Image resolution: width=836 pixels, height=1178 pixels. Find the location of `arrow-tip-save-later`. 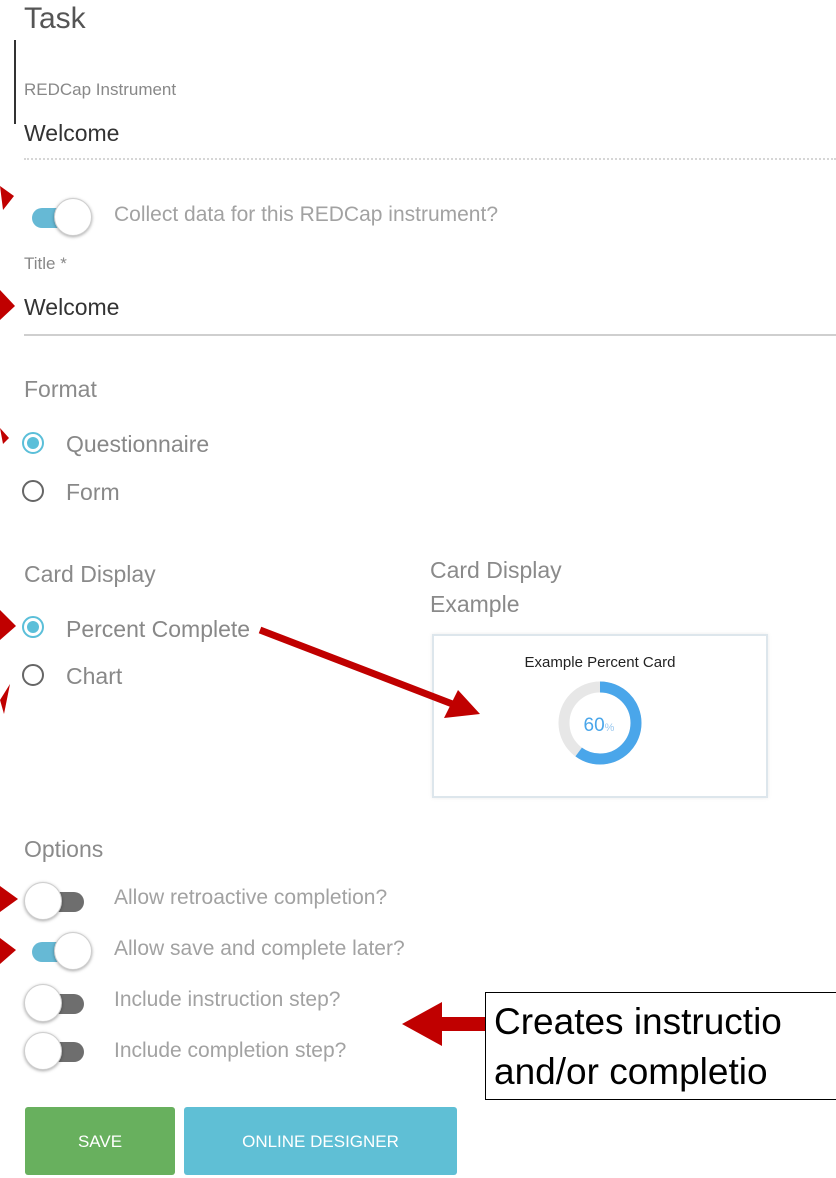

arrow-tip-save-later is located at coordinates (8, 951).